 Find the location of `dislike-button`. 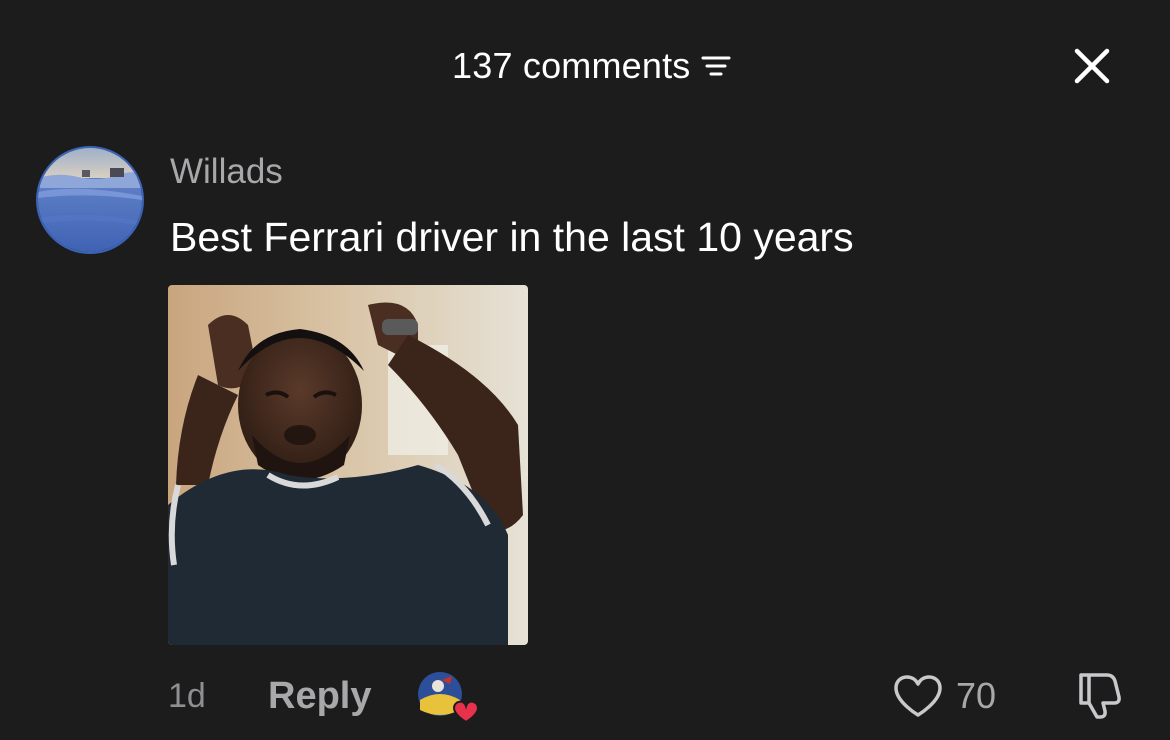

dislike-button is located at coordinates (1099, 695).